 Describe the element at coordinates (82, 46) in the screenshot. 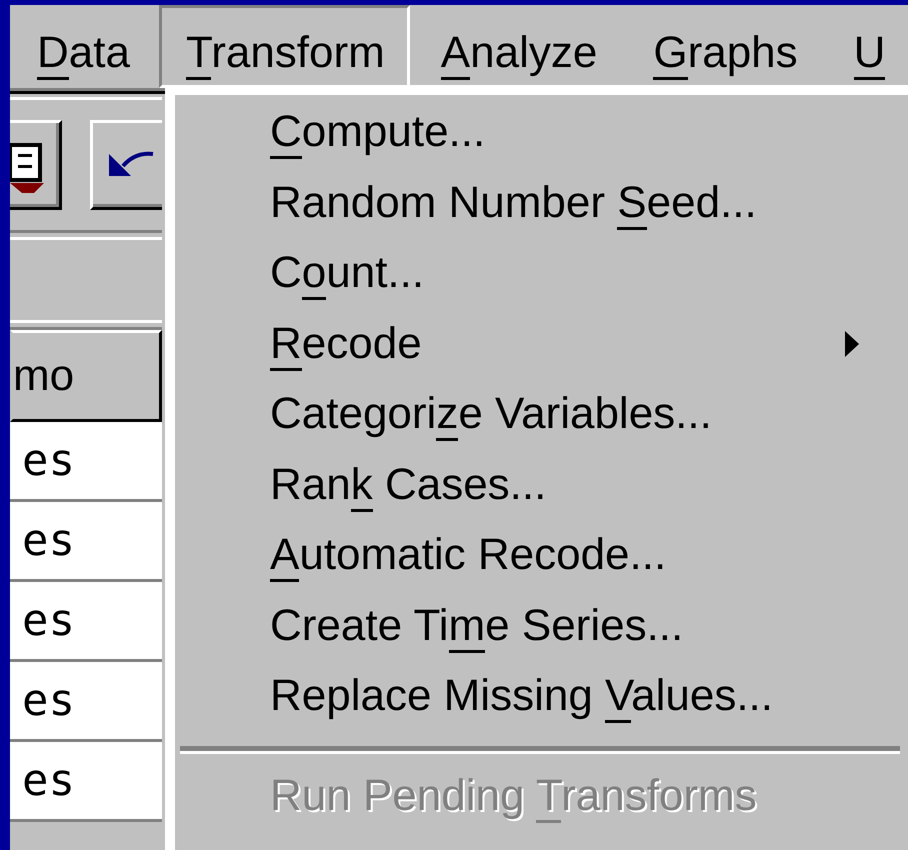

I see `menu-bar-item: Data` at that location.